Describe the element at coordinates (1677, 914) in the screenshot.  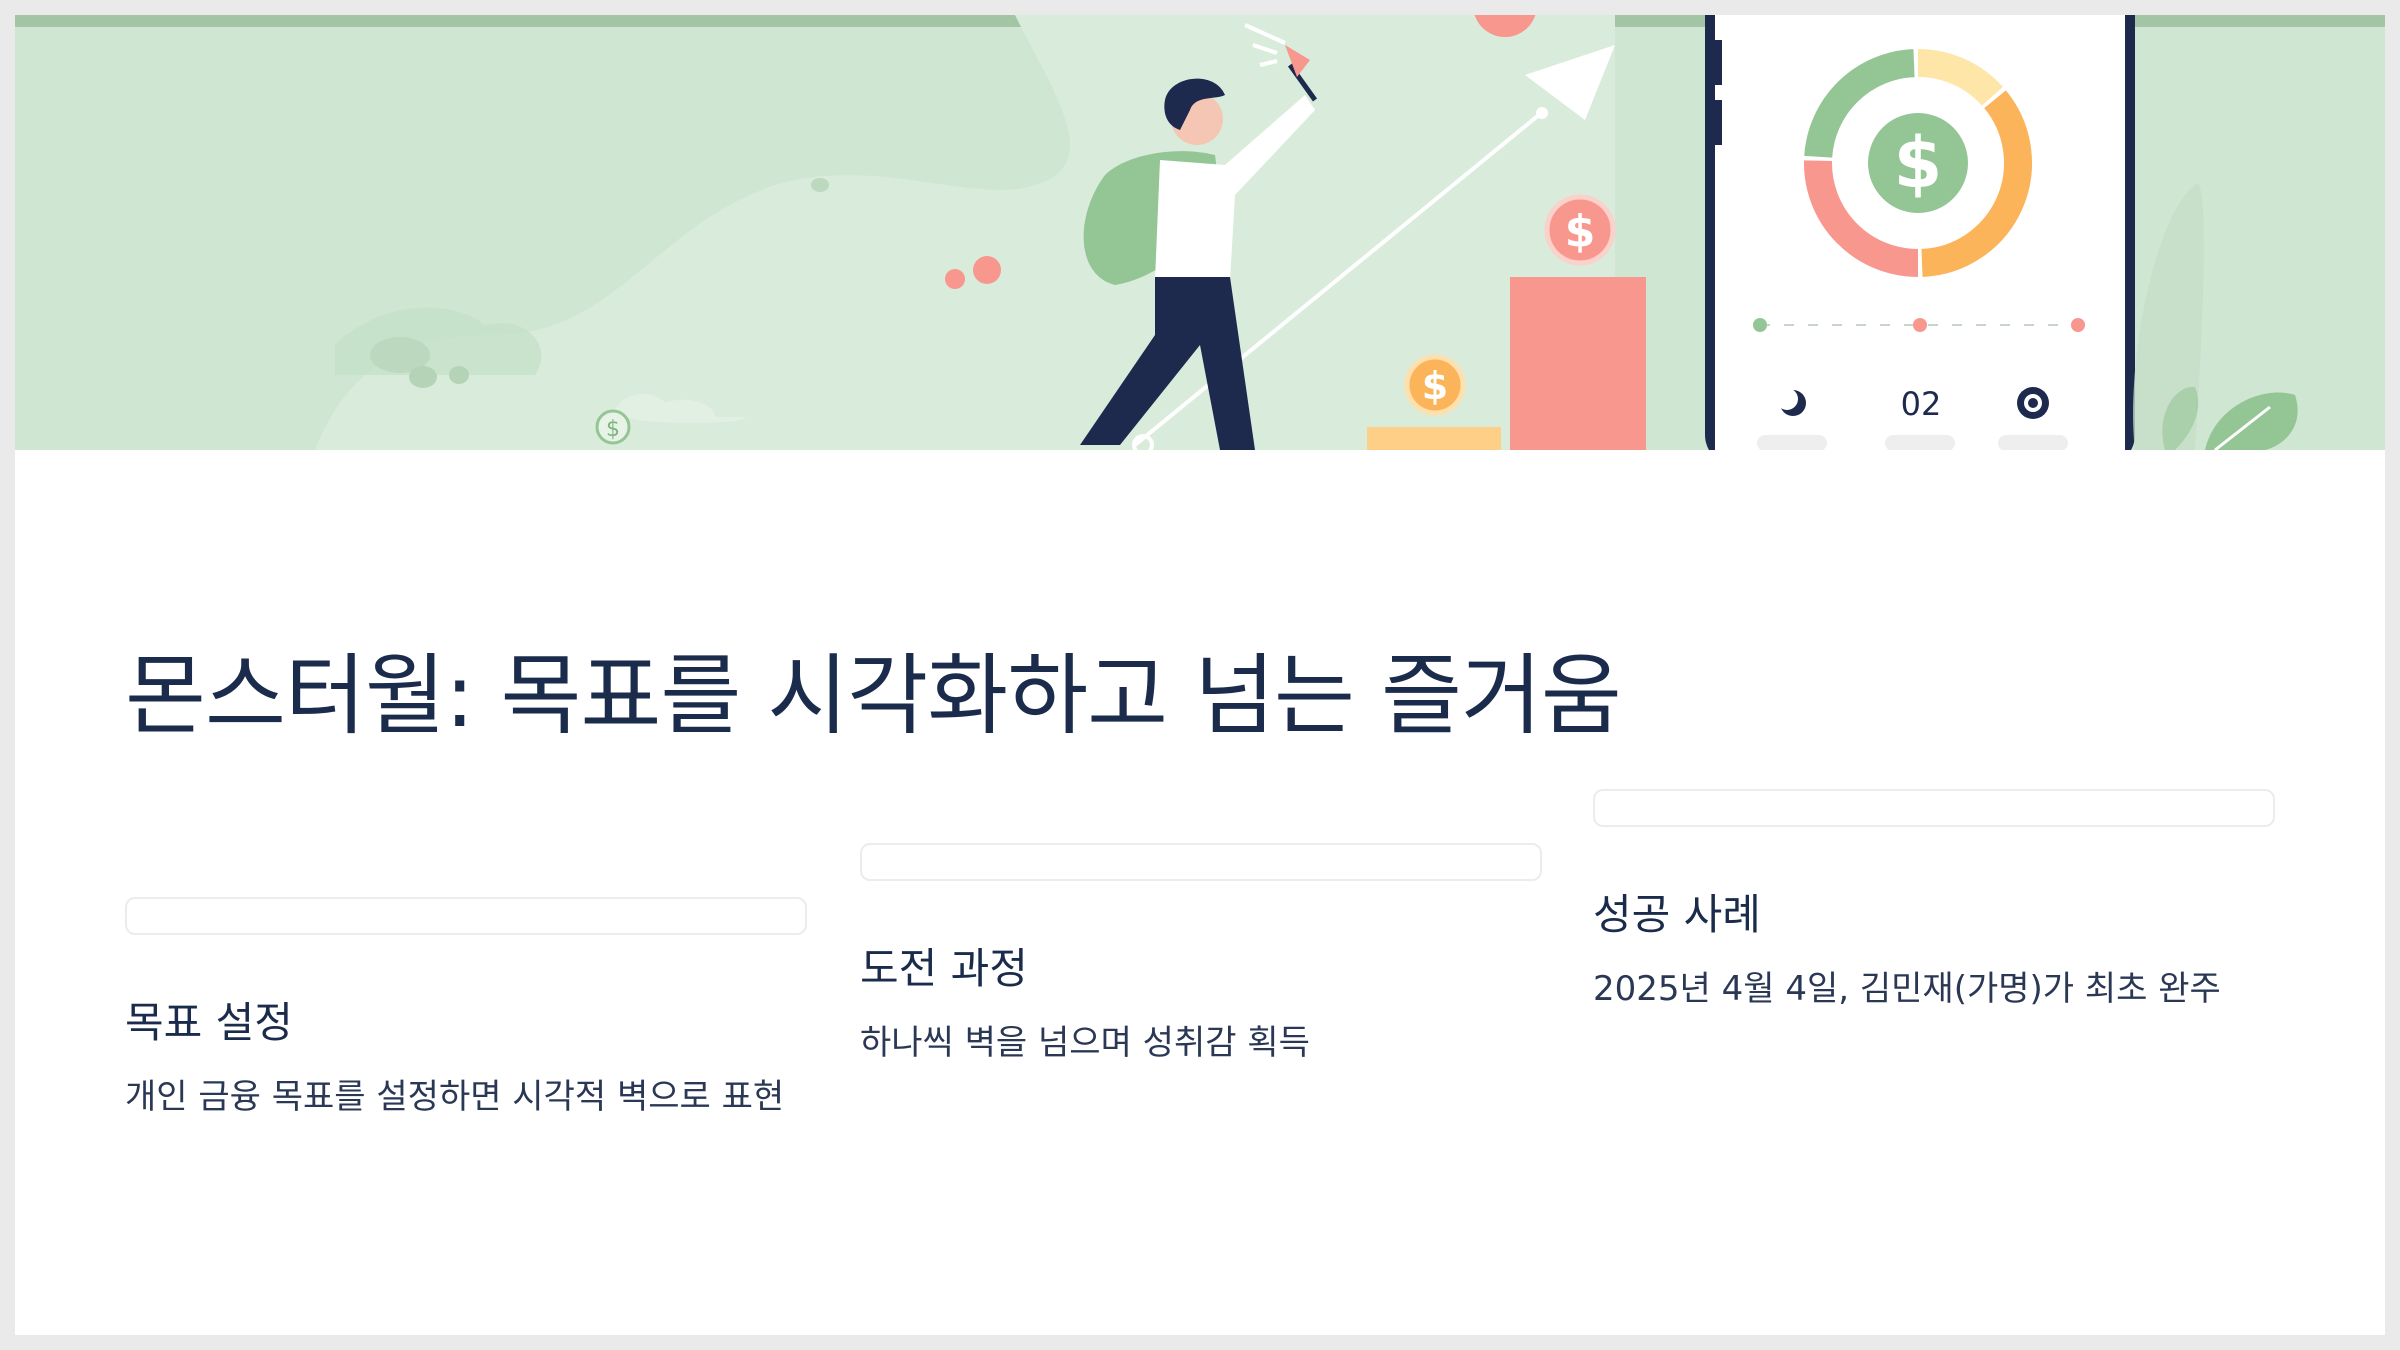
I see `card-heading: 성공 사례` at that location.